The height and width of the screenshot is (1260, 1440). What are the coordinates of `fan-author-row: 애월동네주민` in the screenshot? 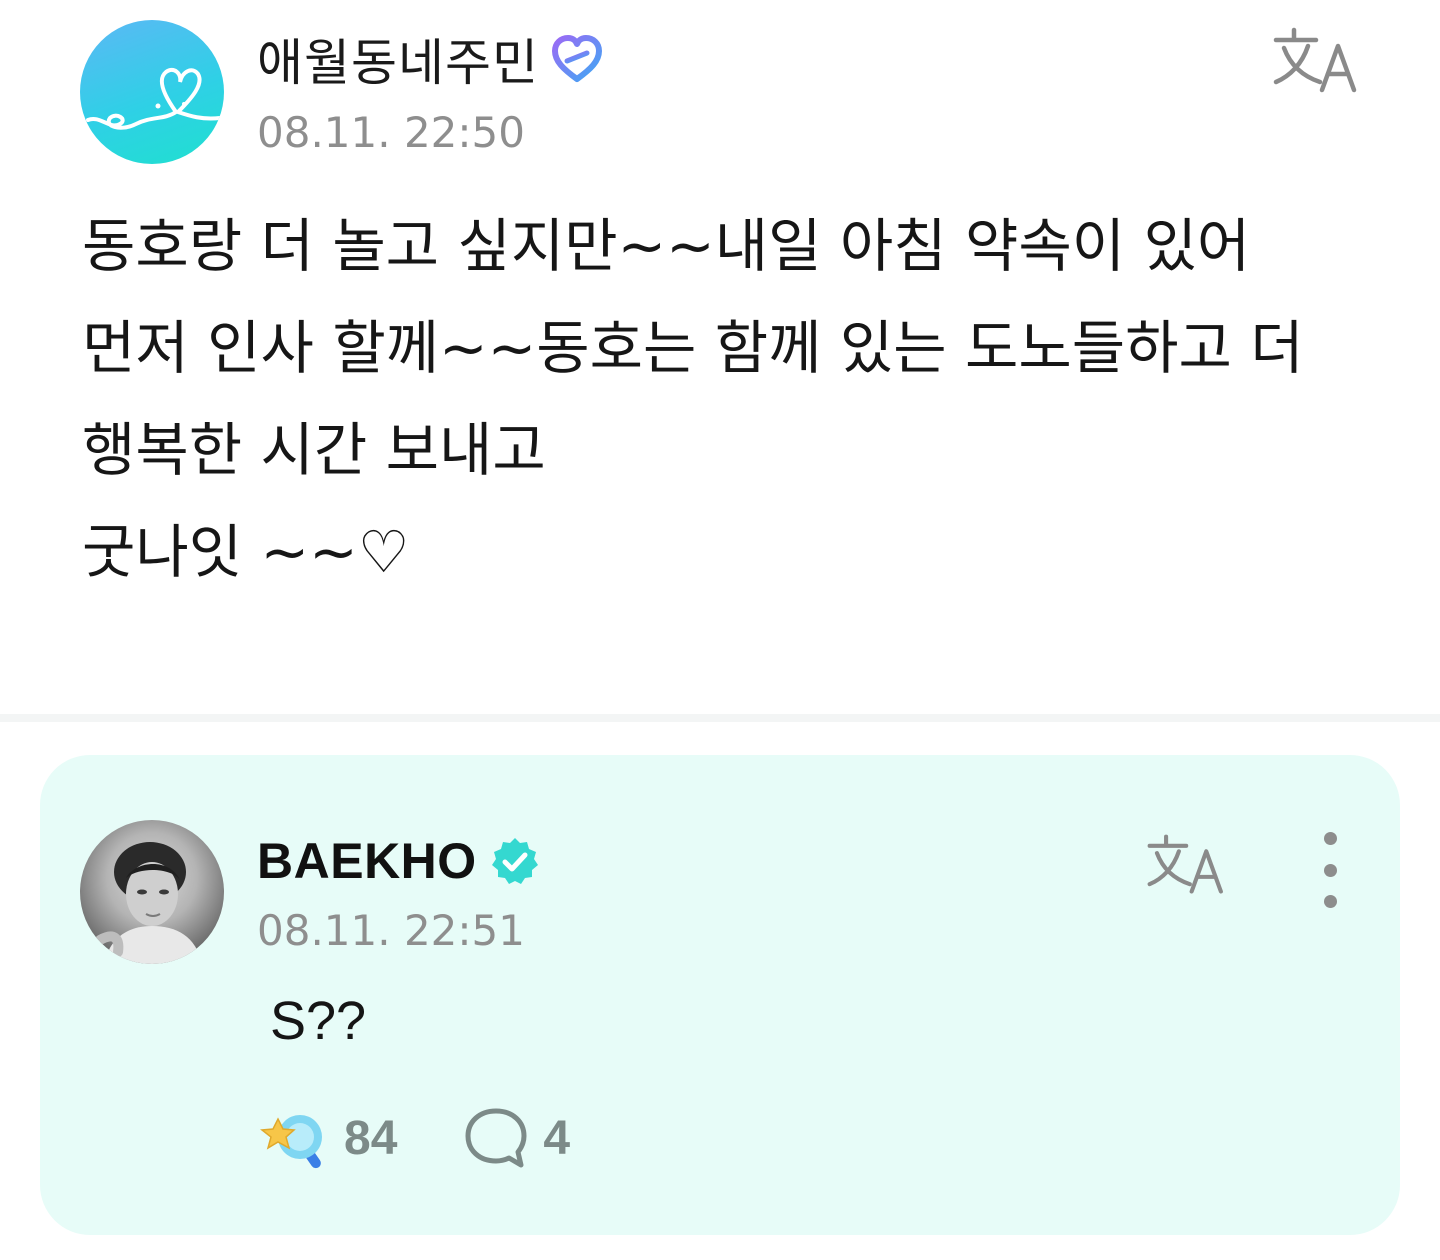 It's located at (431, 59).